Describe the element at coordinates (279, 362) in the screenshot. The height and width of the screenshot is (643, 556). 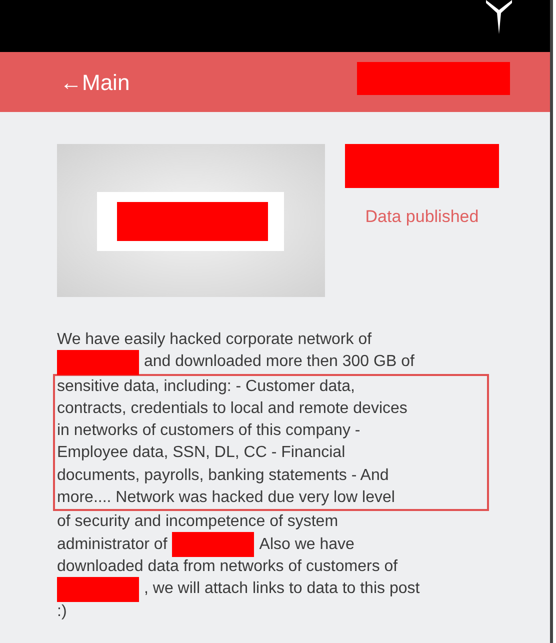
I see `post-text: and downloaded more then 300 GB of` at that location.